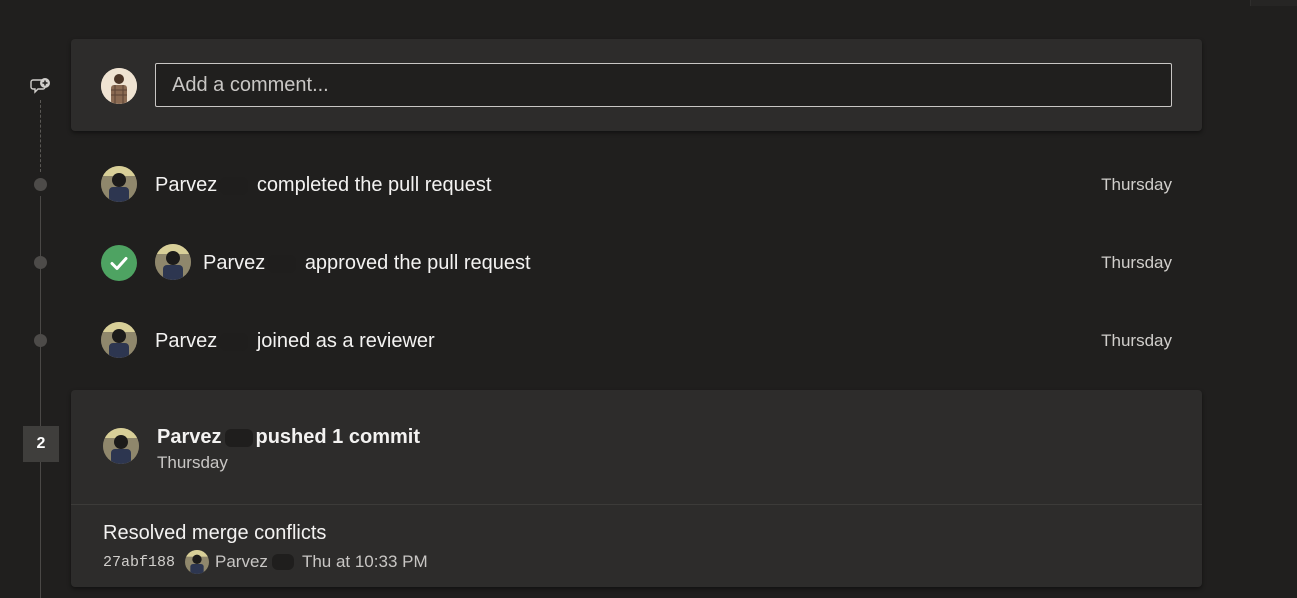  Describe the element at coordinates (119, 263) in the screenshot. I see `checkmark-icon` at that location.